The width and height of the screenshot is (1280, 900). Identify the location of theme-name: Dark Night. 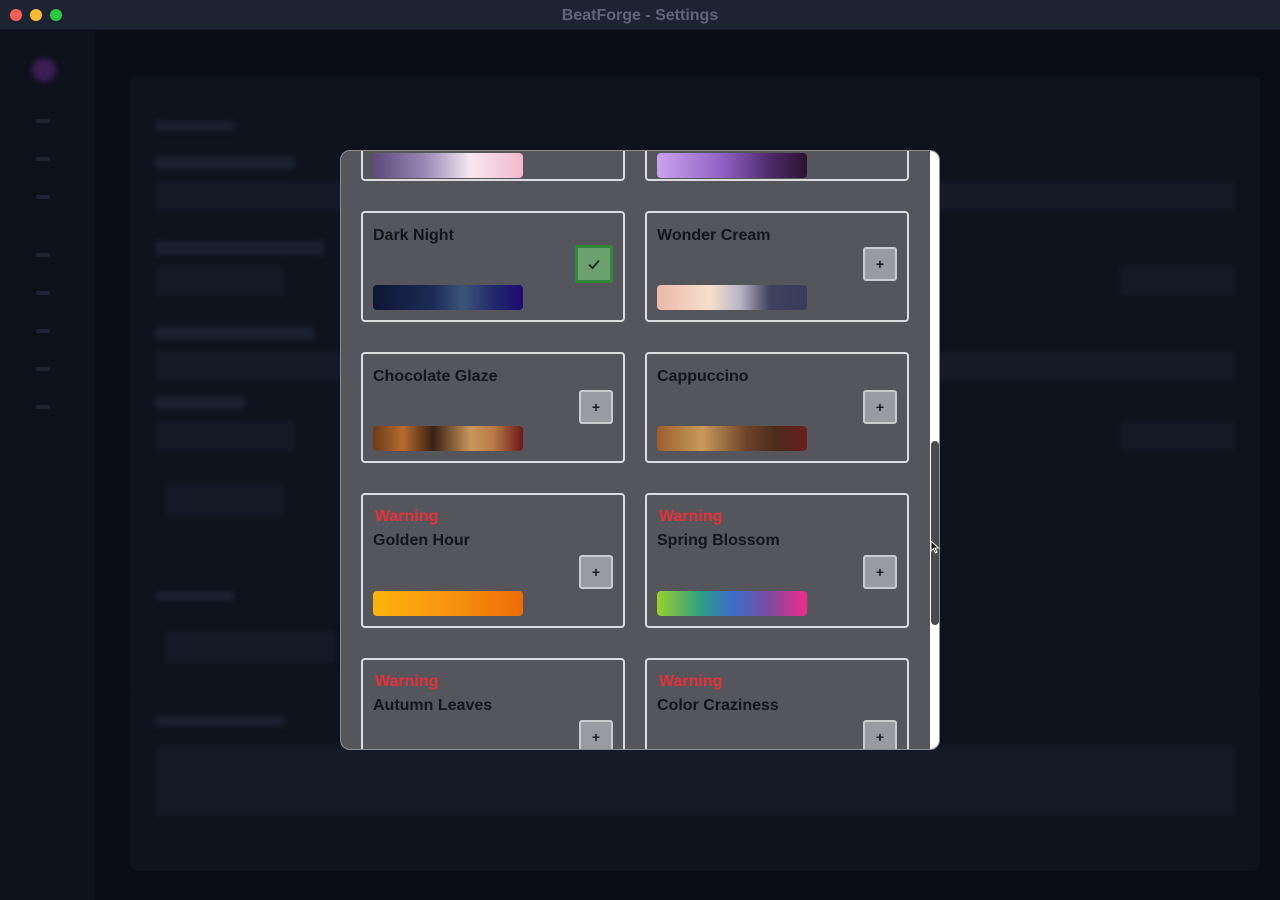
(413, 235).